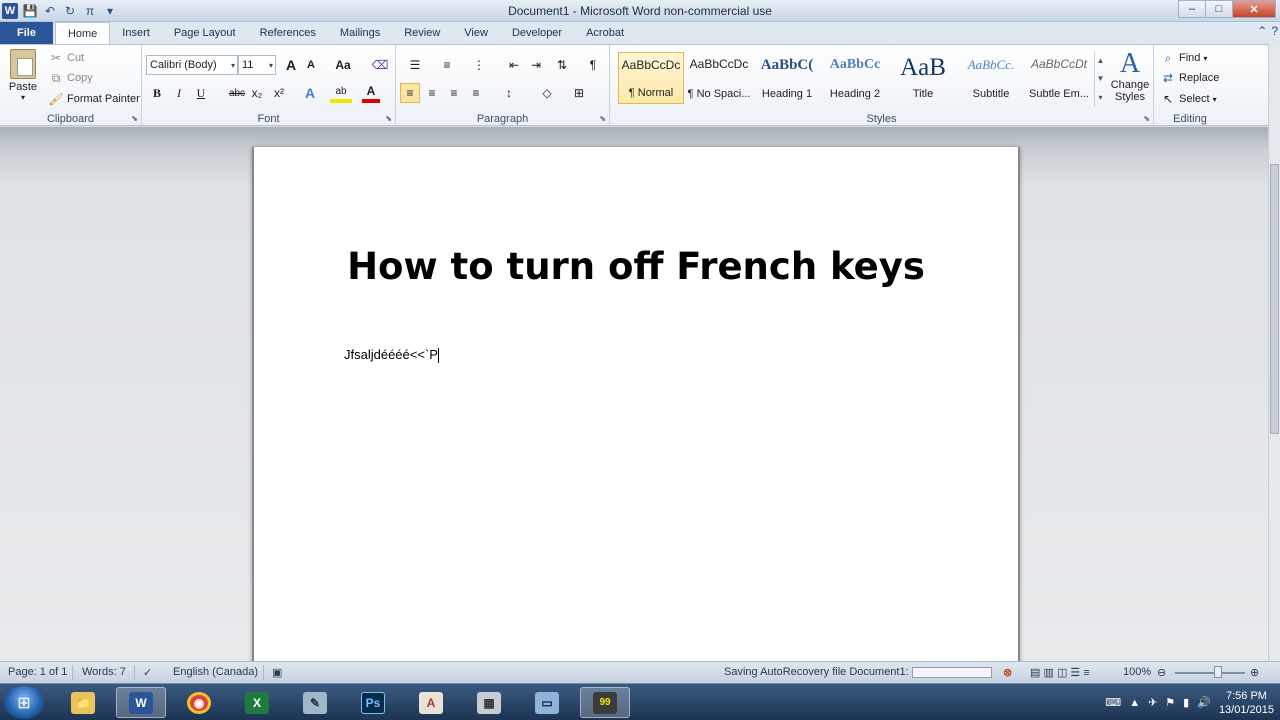  What do you see at coordinates (82, 33) in the screenshot?
I see `tab-home: Home` at bounding box center [82, 33].